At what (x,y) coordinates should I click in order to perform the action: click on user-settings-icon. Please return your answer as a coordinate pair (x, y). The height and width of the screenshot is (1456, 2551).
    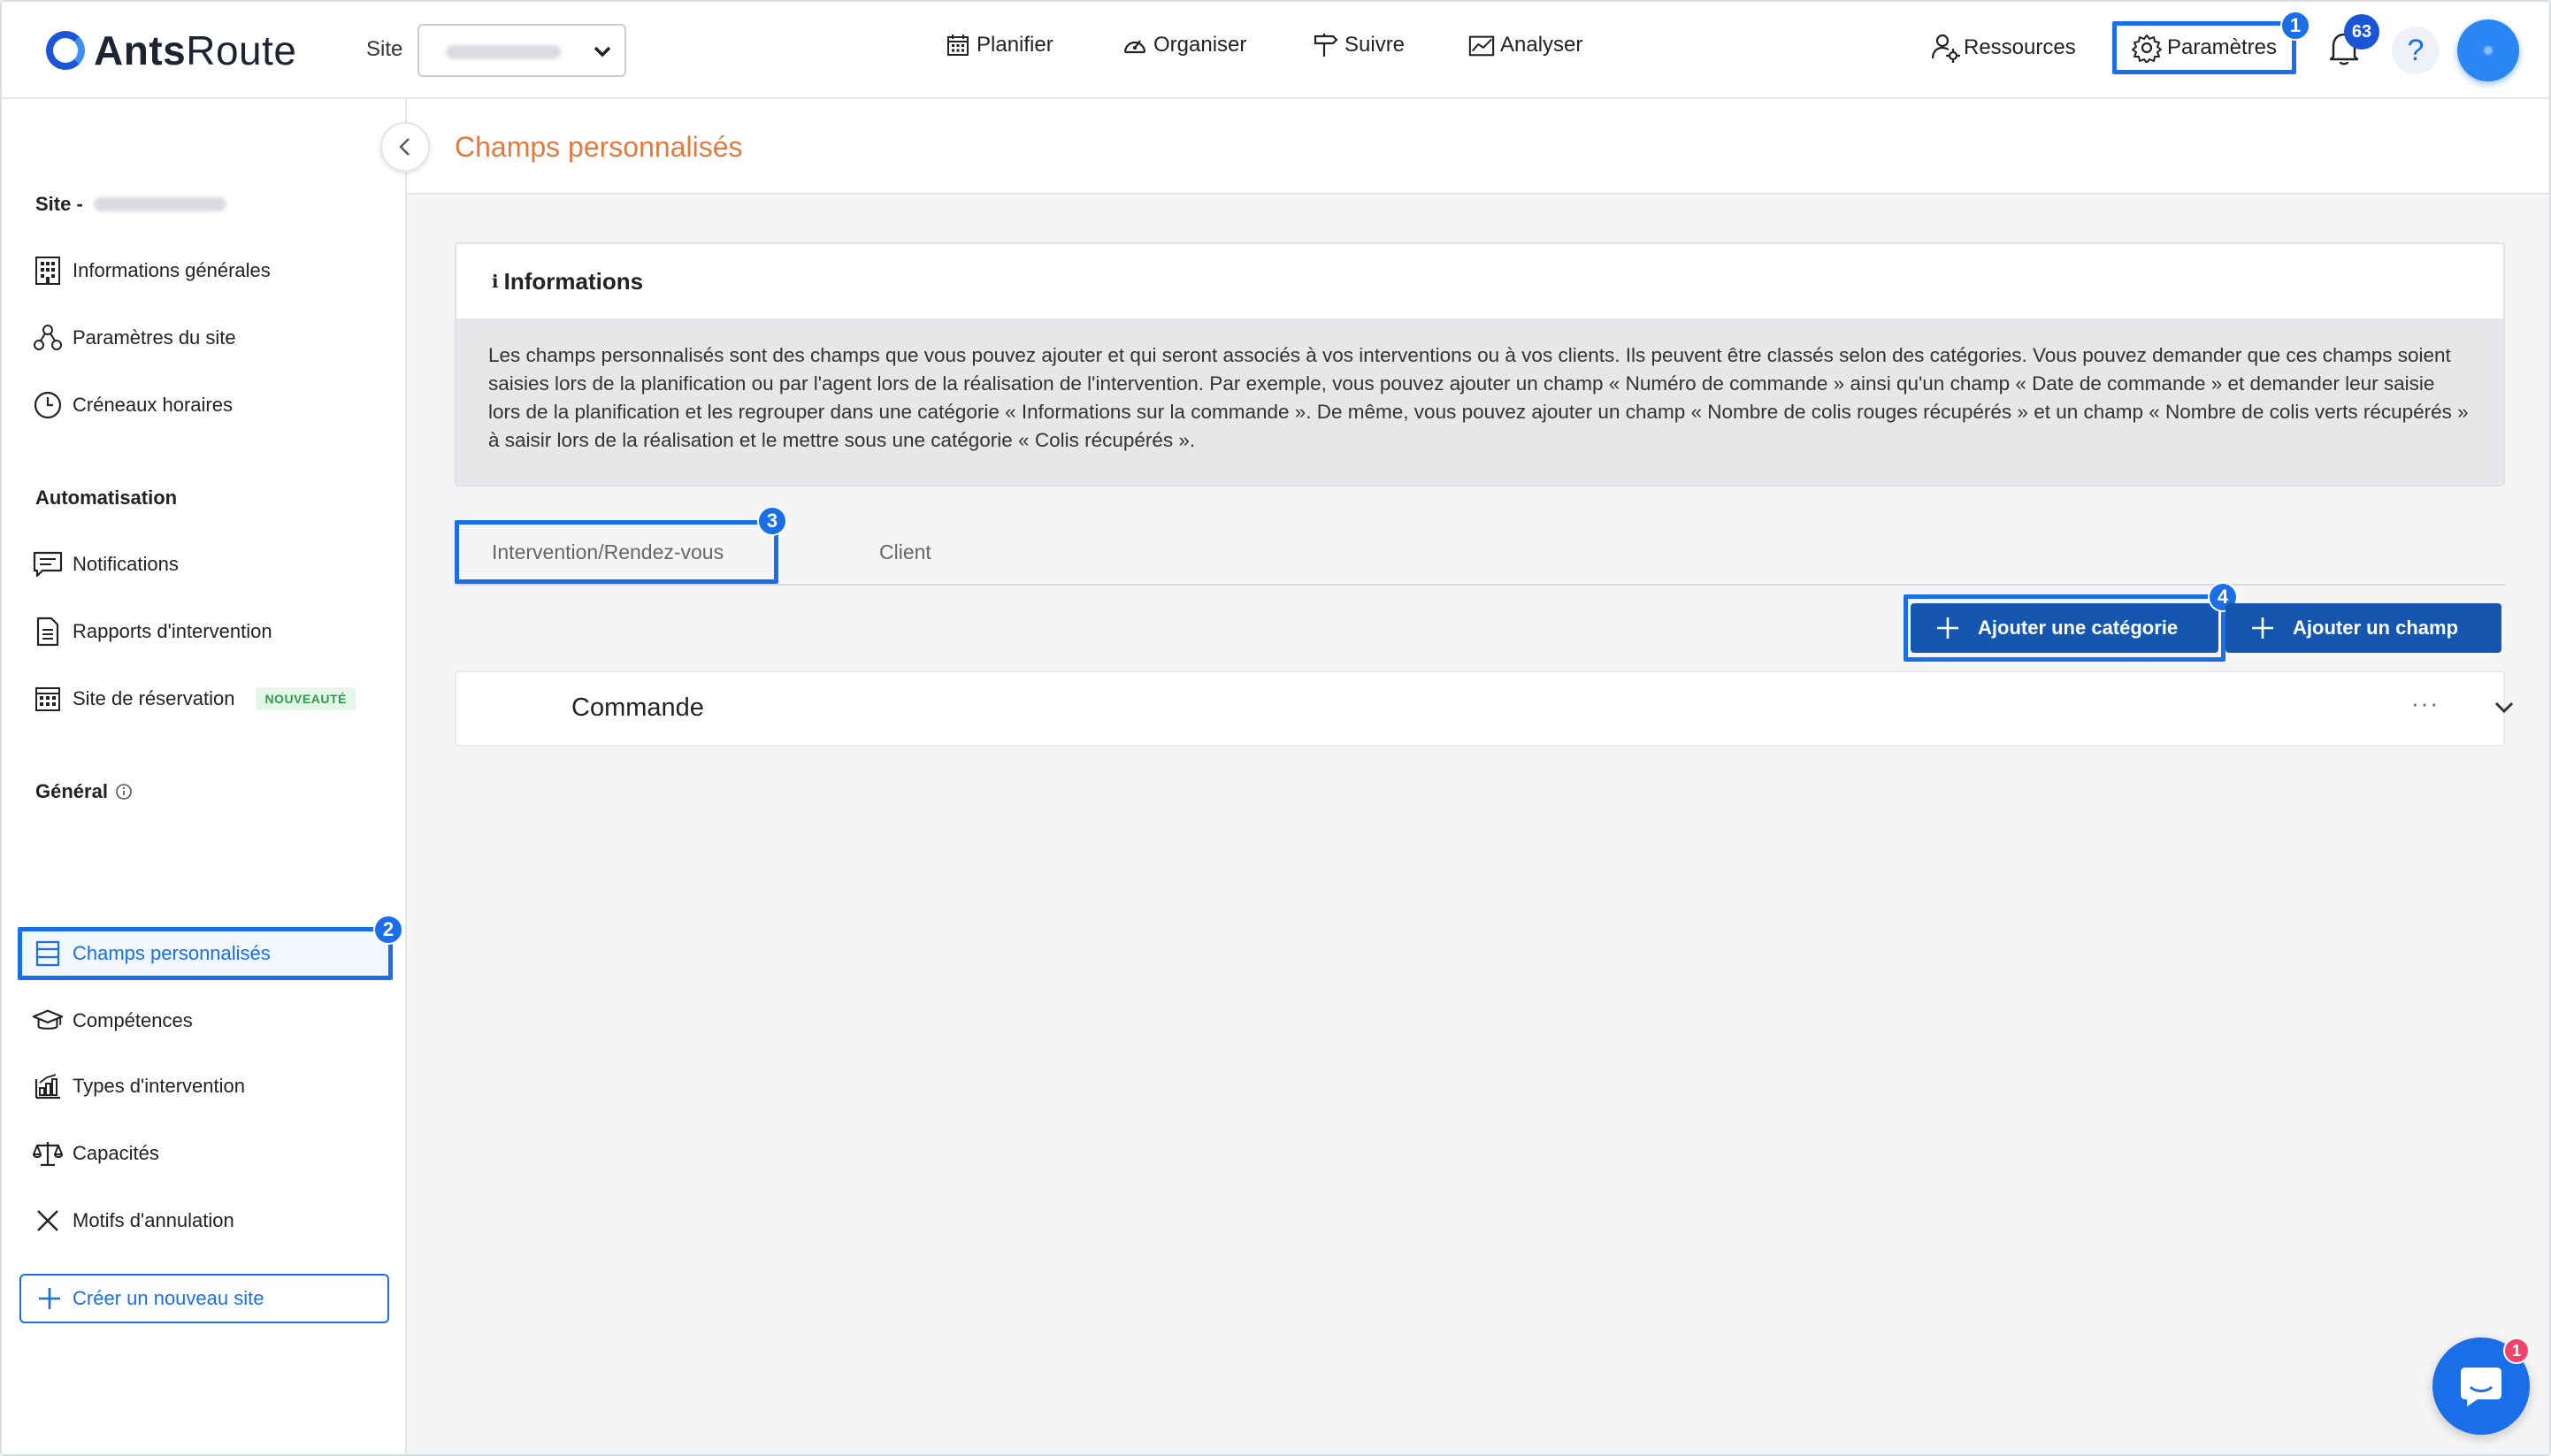
    Looking at the image, I should click on (1946, 48).